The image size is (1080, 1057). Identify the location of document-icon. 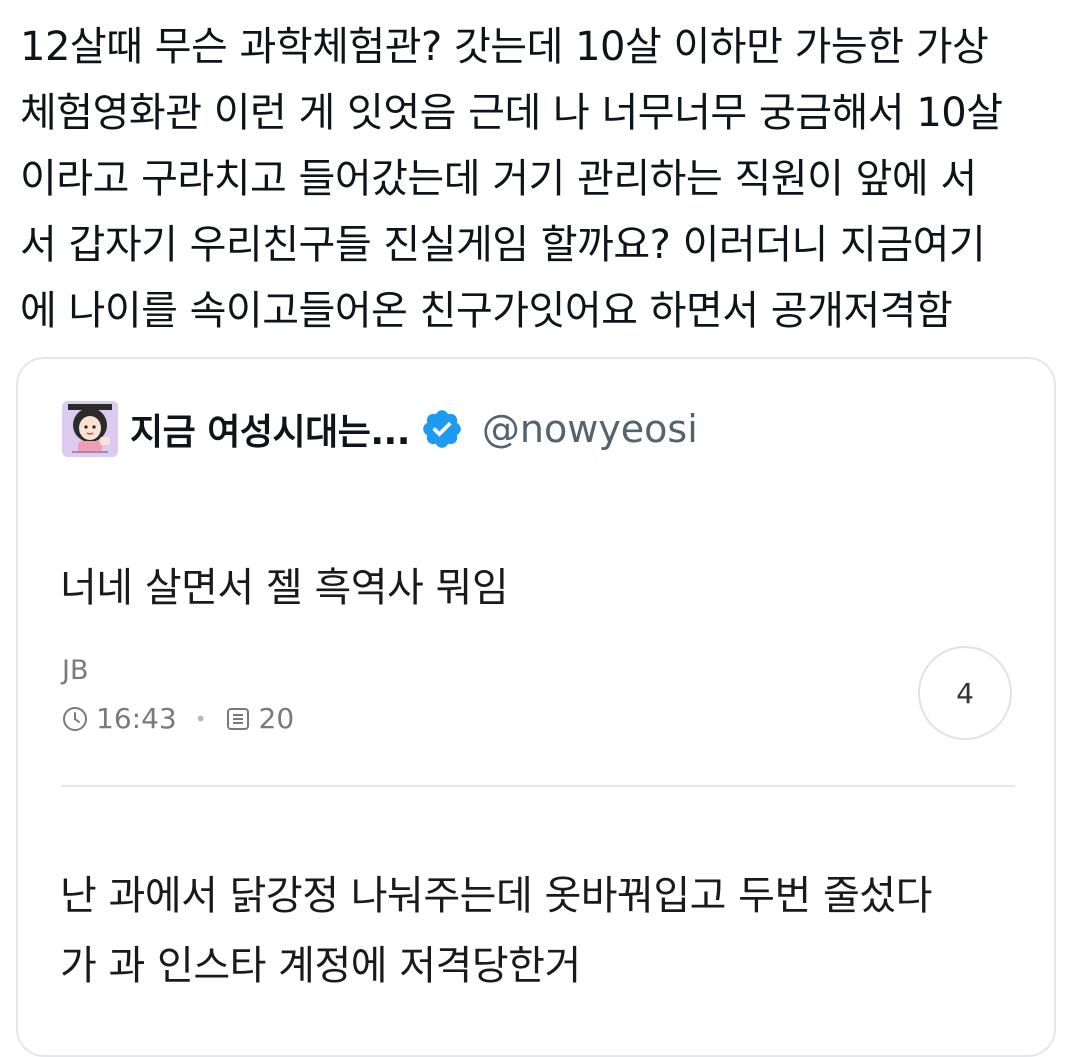
(237, 718).